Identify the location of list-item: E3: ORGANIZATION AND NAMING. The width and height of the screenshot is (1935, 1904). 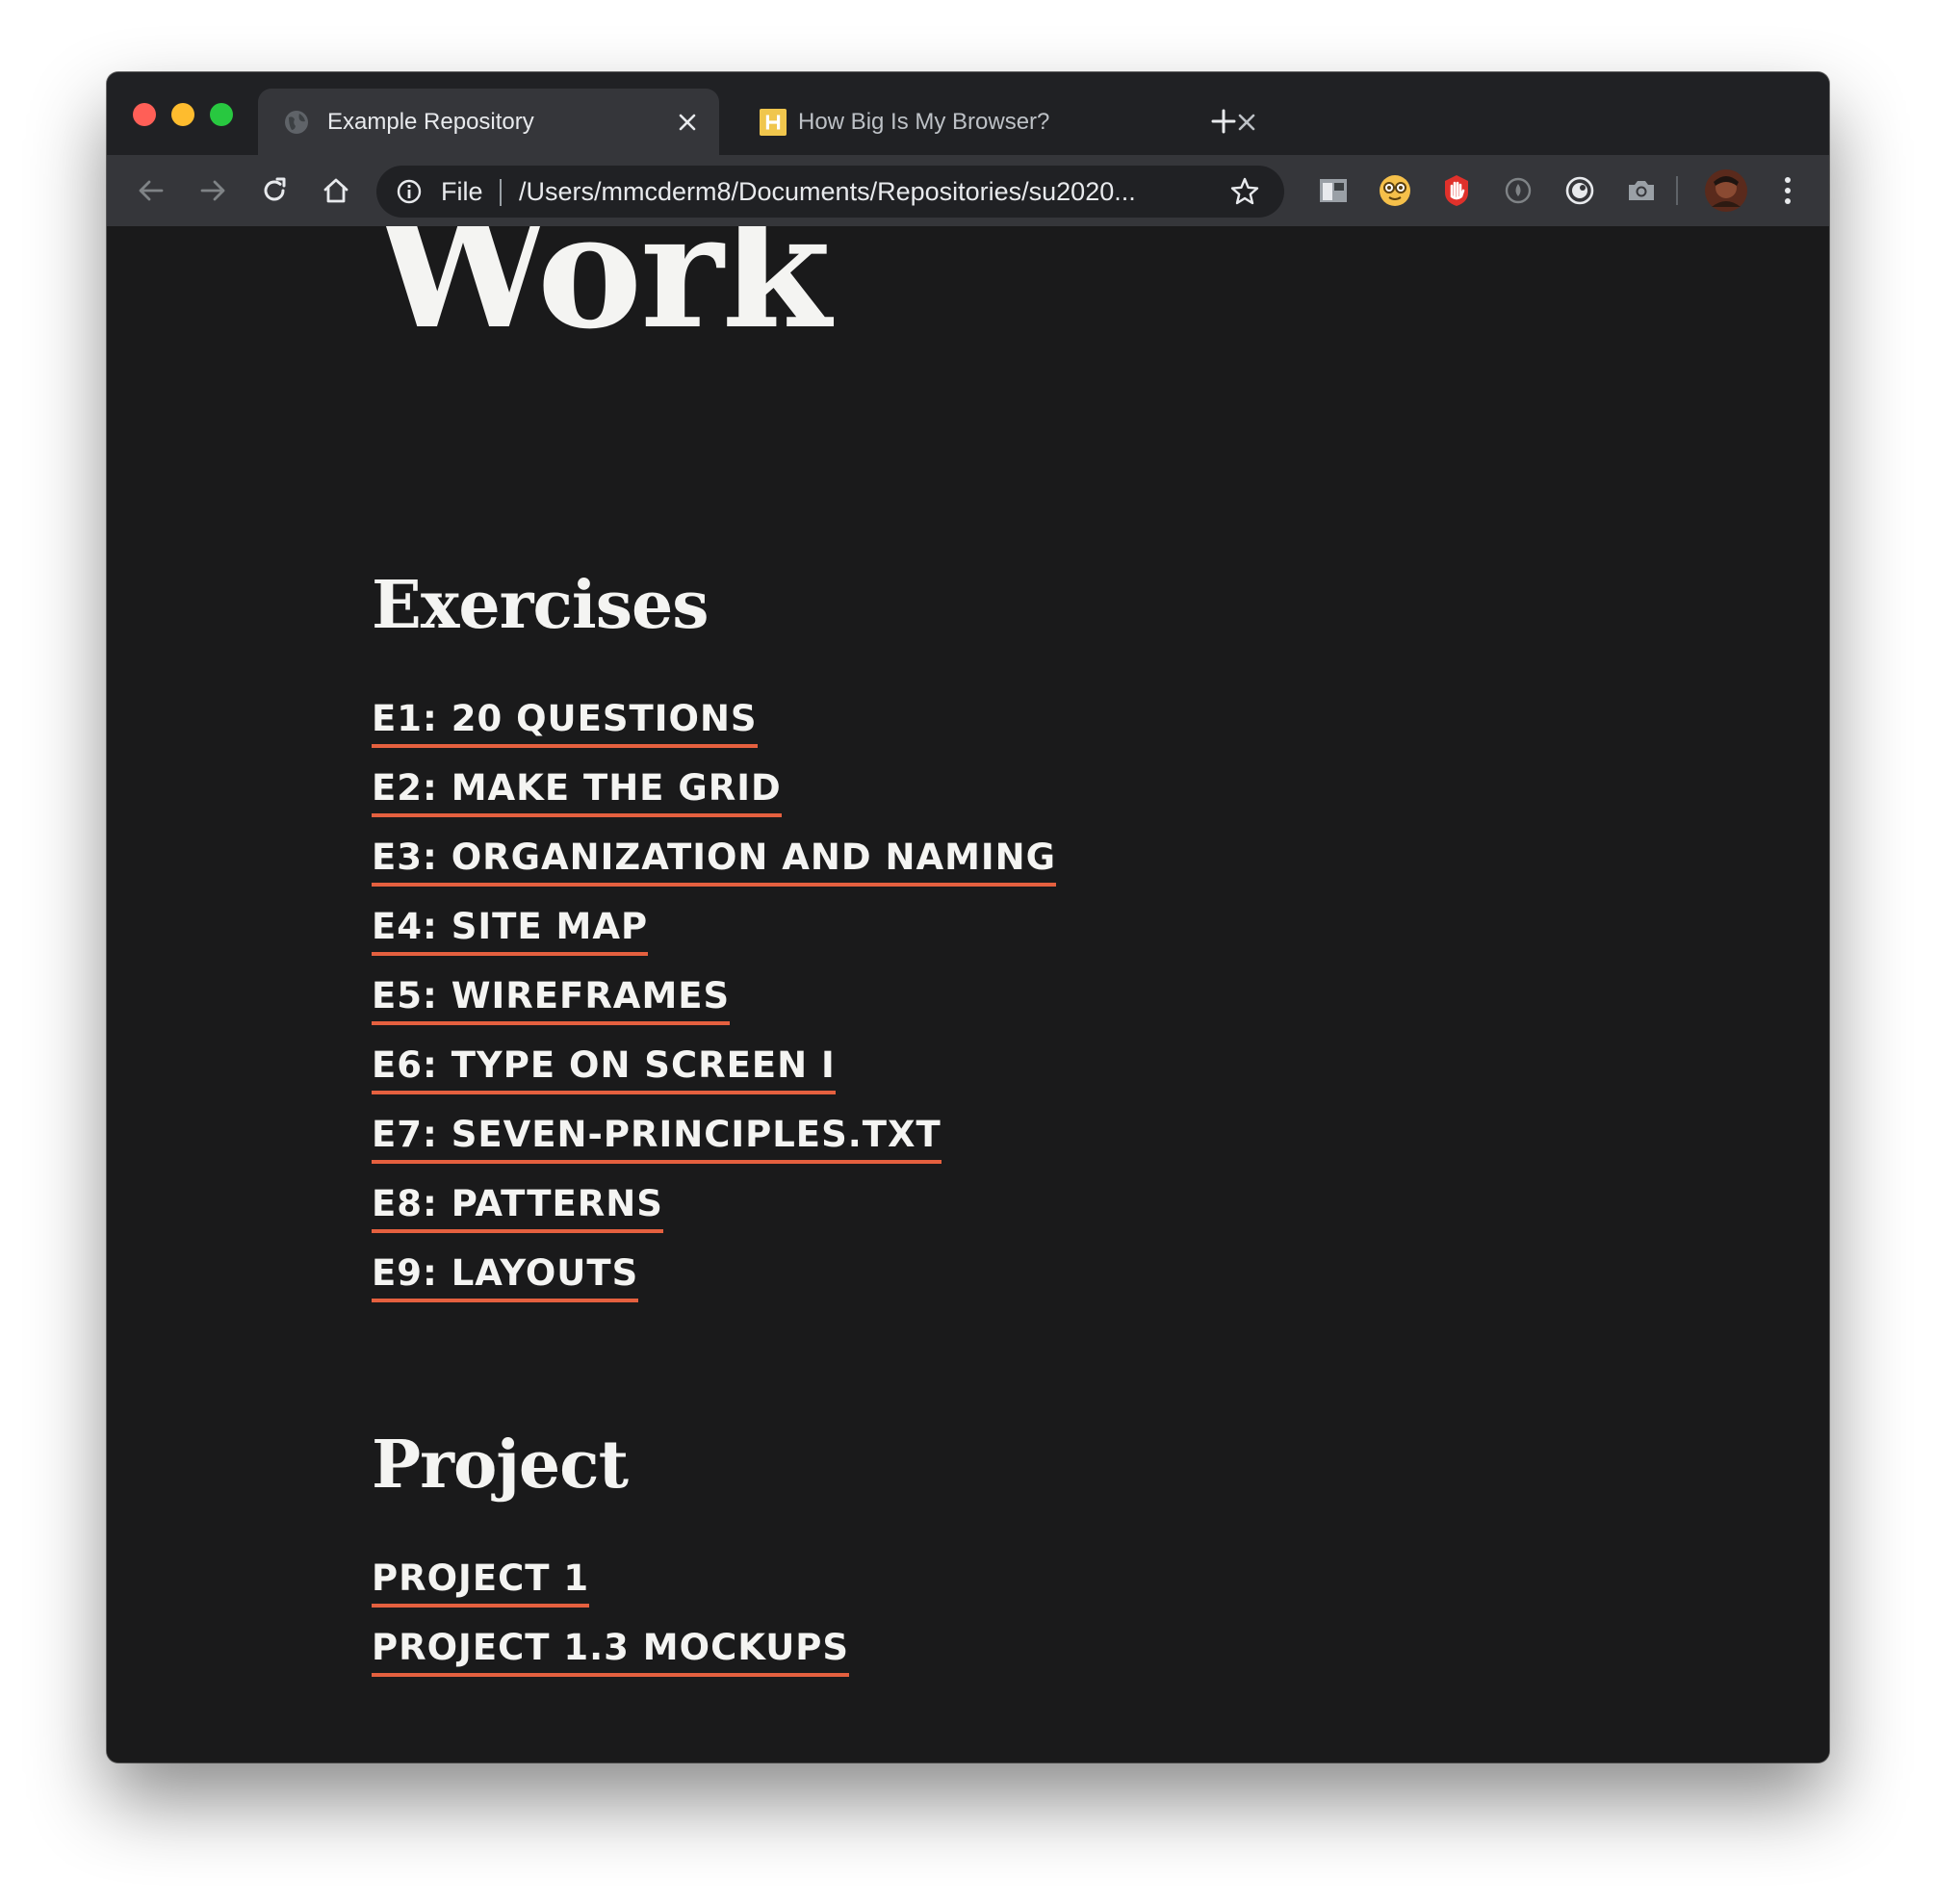
(714, 870).